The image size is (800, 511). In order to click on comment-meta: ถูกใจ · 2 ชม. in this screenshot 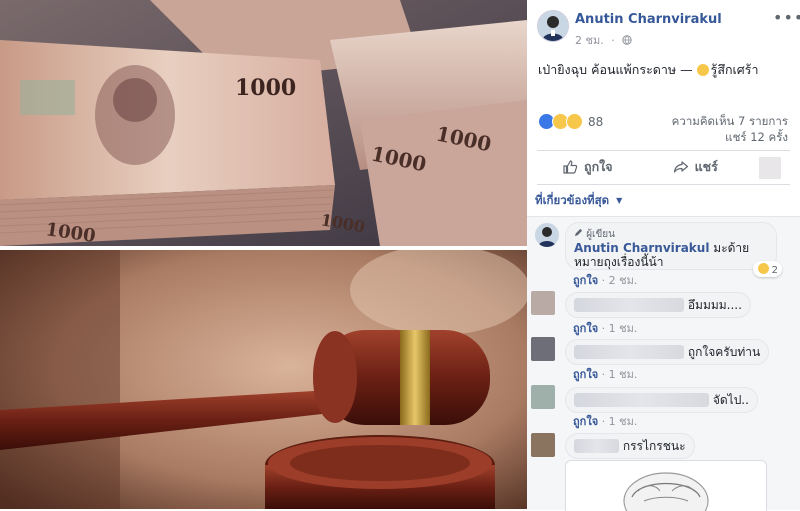, I will do `click(605, 280)`.